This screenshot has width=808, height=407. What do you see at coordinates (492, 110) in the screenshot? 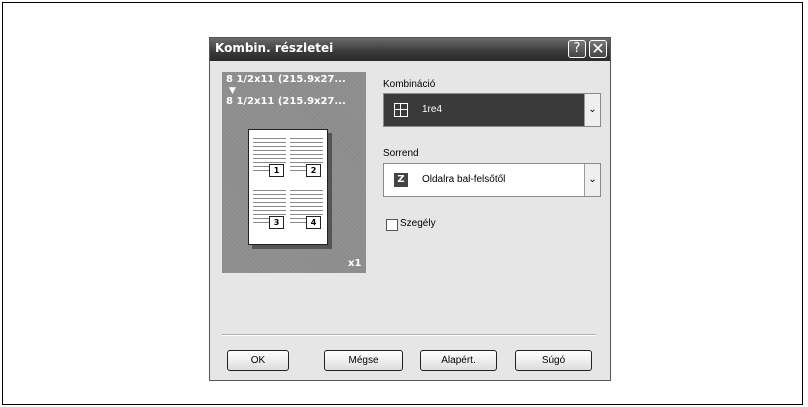
I see `combination-select: 1re4 ⌄` at bounding box center [492, 110].